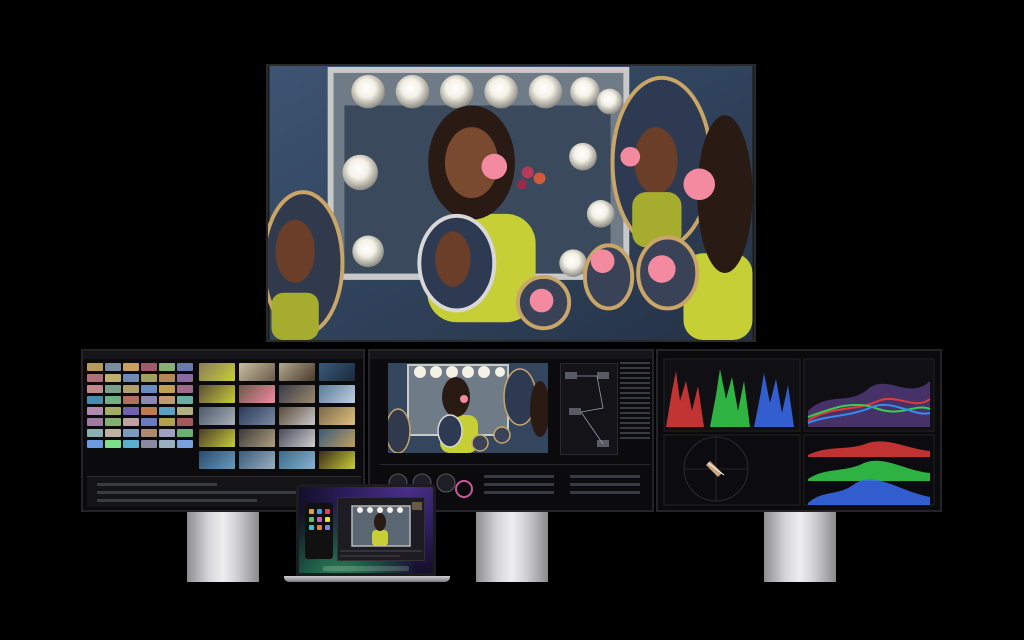 This screenshot has height=640, width=1024. Describe the element at coordinates (366, 568) in the screenshot. I see `dock` at that location.